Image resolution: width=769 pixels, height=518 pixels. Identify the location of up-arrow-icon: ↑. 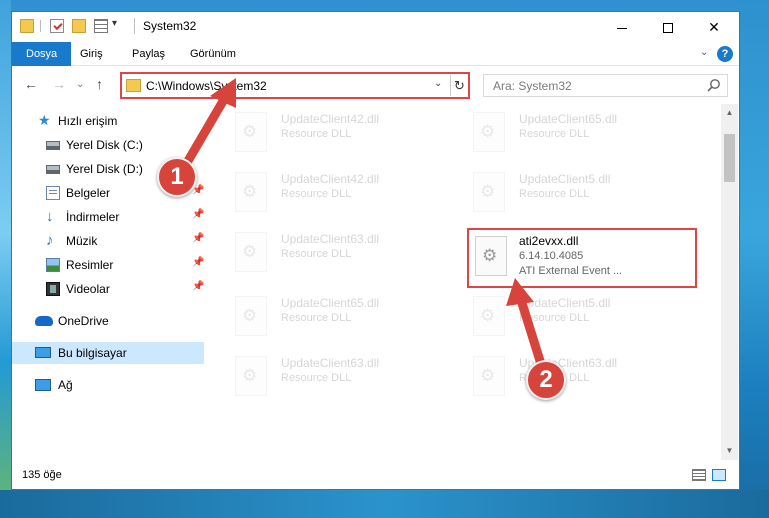
(99, 84).